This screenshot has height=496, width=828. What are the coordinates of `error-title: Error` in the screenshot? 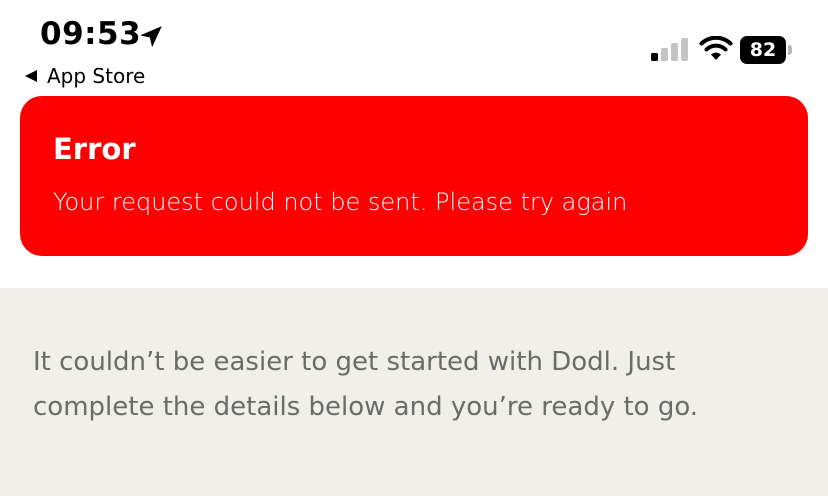 It's located at (94, 149).